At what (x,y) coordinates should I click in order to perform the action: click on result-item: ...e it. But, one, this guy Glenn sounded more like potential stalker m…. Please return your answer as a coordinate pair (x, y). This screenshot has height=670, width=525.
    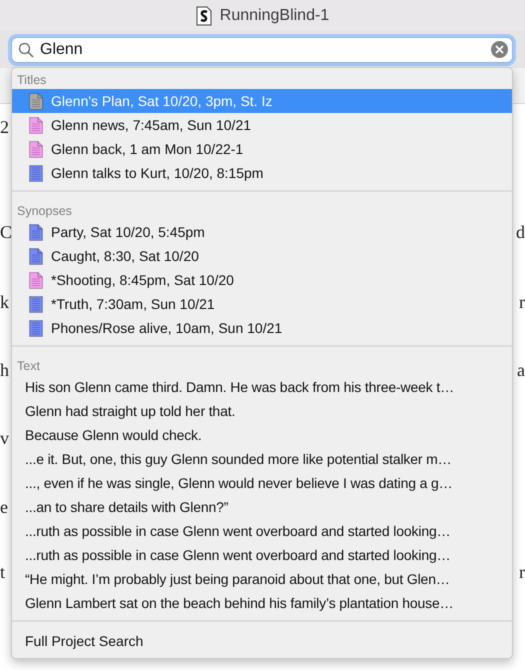
    Looking at the image, I should click on (262, 459).